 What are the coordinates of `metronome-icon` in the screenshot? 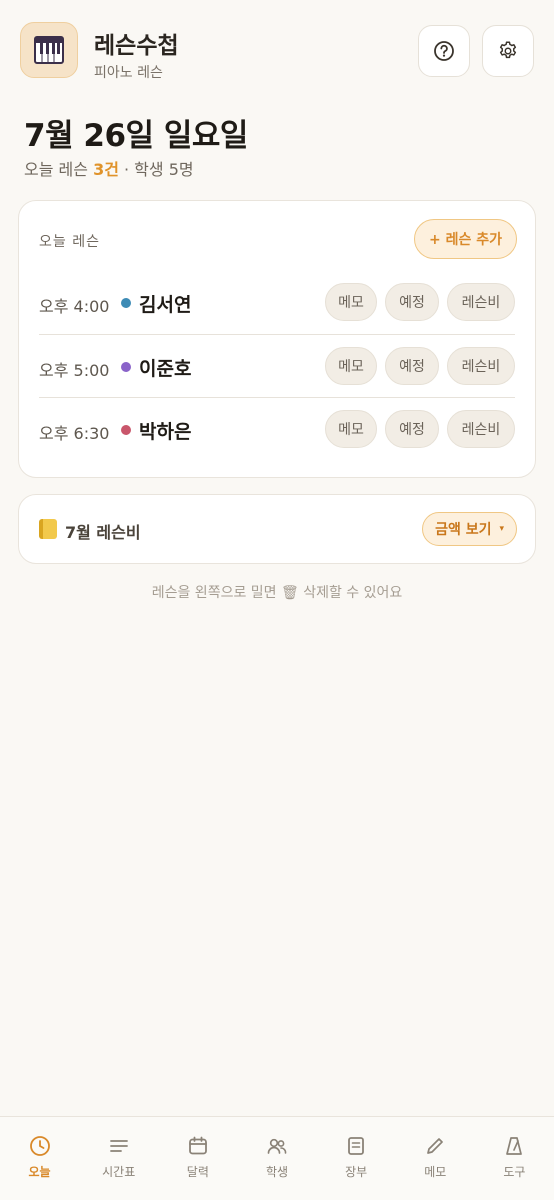 It's located at (514, 1146).